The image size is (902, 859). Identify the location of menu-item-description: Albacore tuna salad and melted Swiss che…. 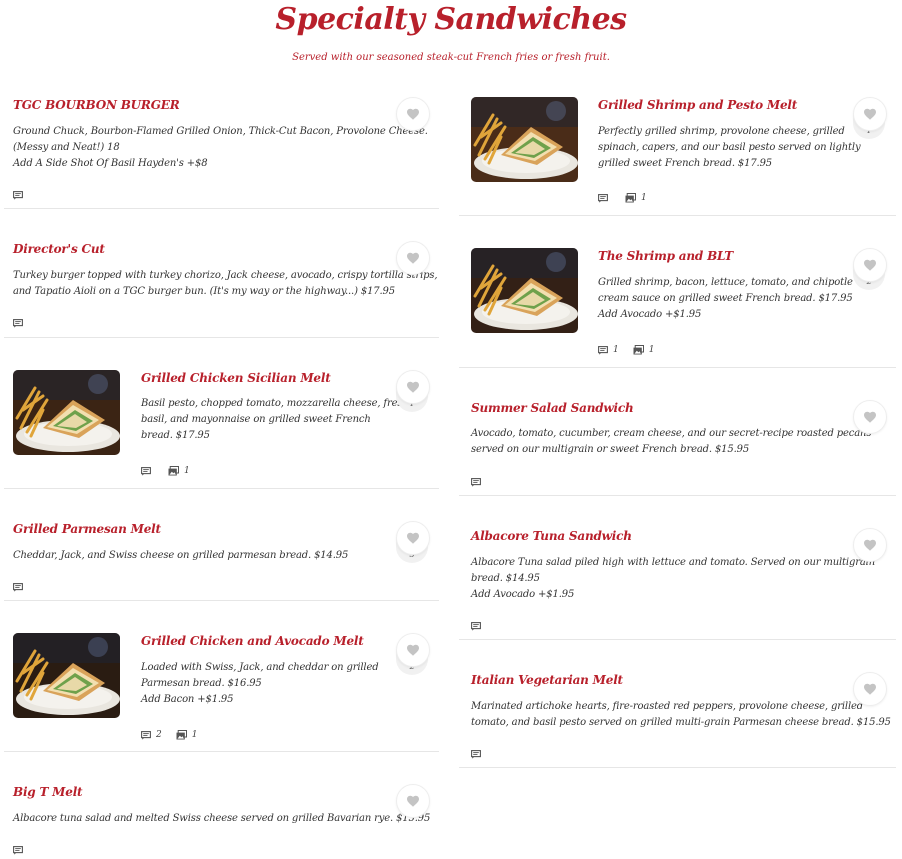
(221, 819).